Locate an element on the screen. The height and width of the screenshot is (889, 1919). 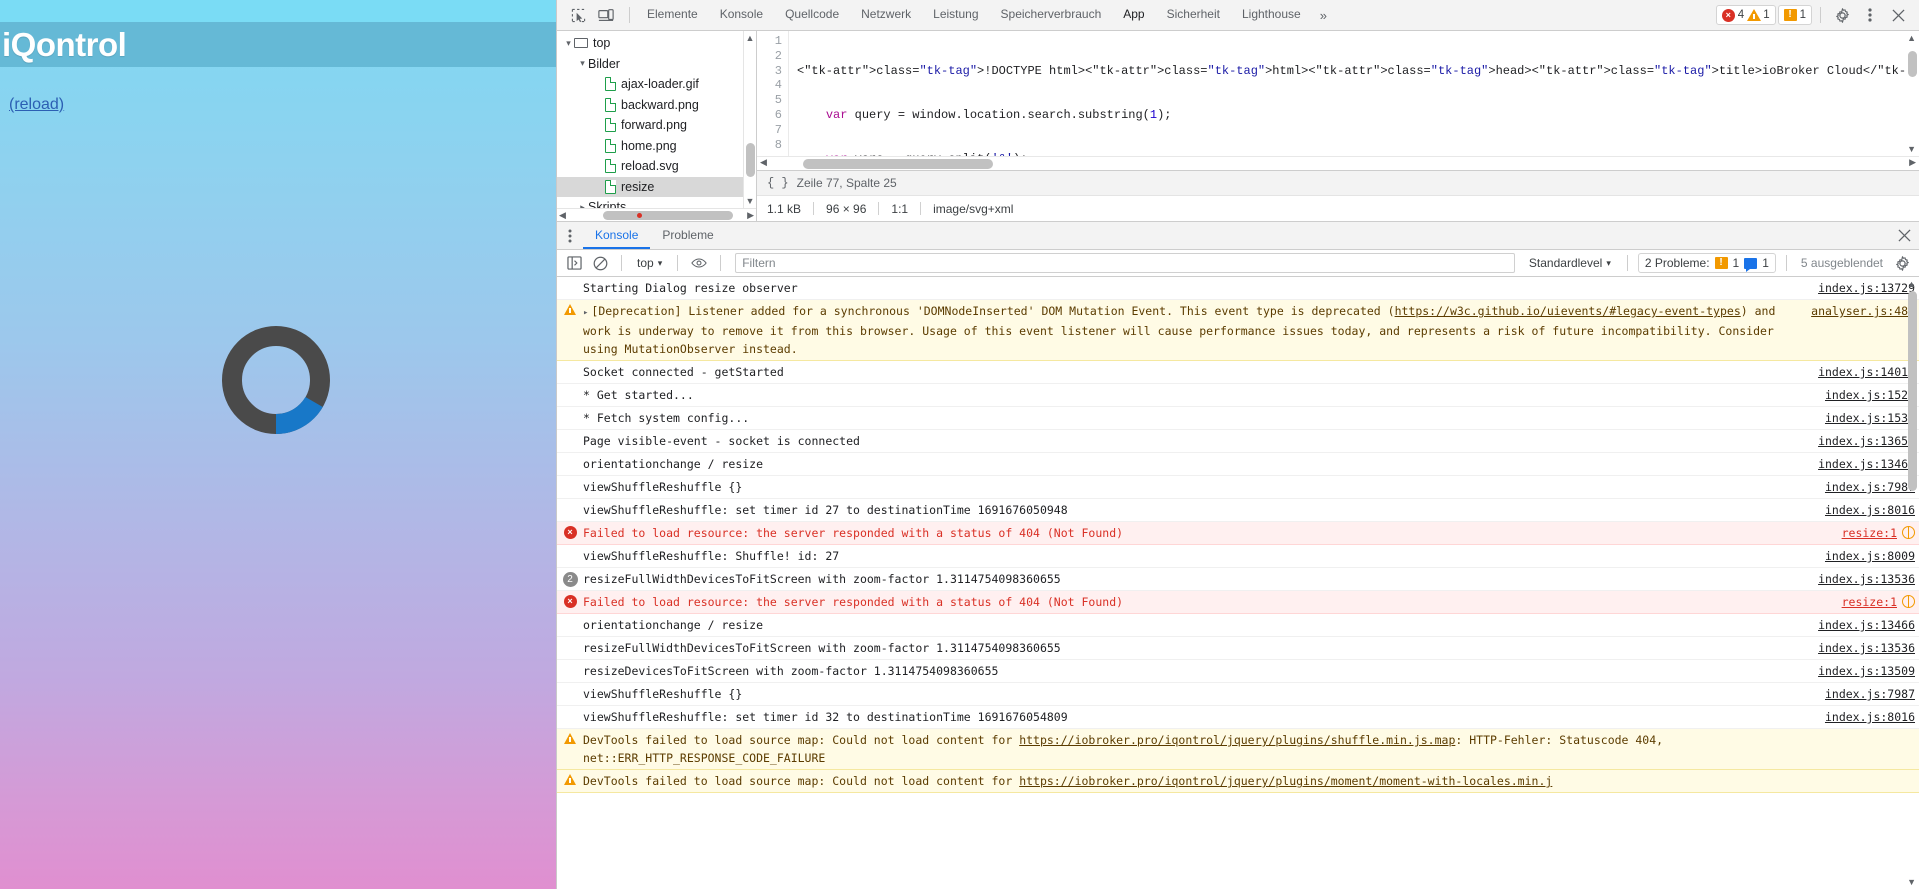
message-source-link: index.js:13650 is located at coordinates (1862, 441).